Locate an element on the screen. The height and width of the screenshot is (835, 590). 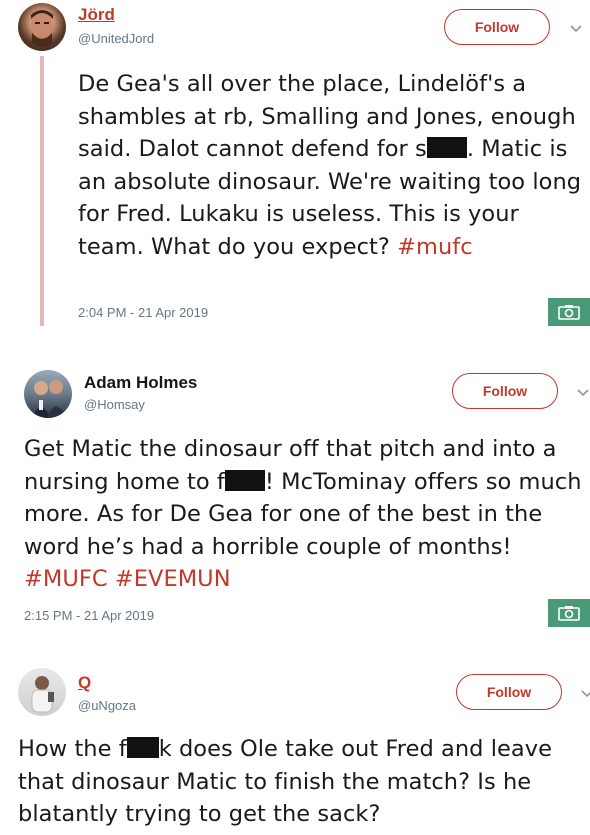
hashtag-link: #EVEMUN is located at coordinates (173, 579).